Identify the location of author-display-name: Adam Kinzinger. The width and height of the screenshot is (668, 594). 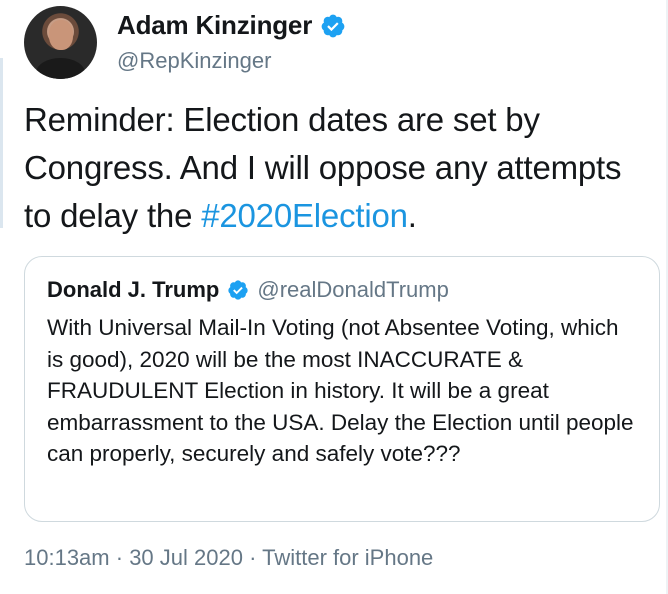
(214, 25).